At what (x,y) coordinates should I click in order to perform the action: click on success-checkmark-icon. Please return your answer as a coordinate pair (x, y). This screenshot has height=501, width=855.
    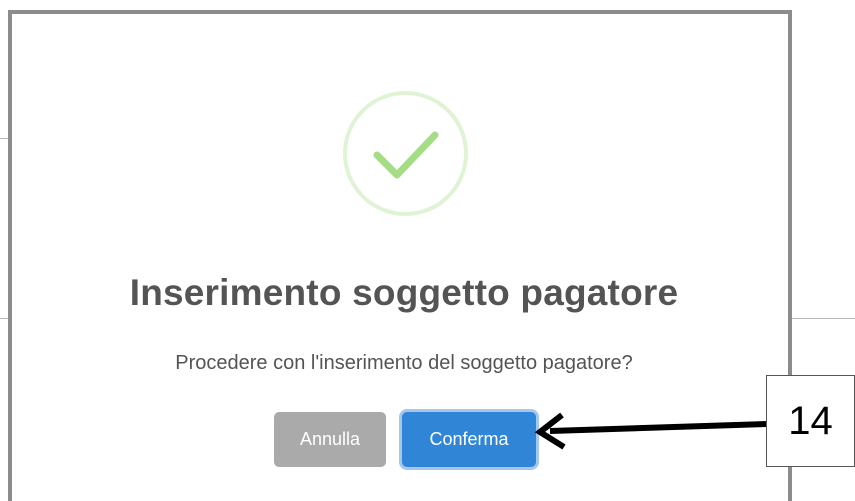
    Looking at the image, I should click on (405, 153).